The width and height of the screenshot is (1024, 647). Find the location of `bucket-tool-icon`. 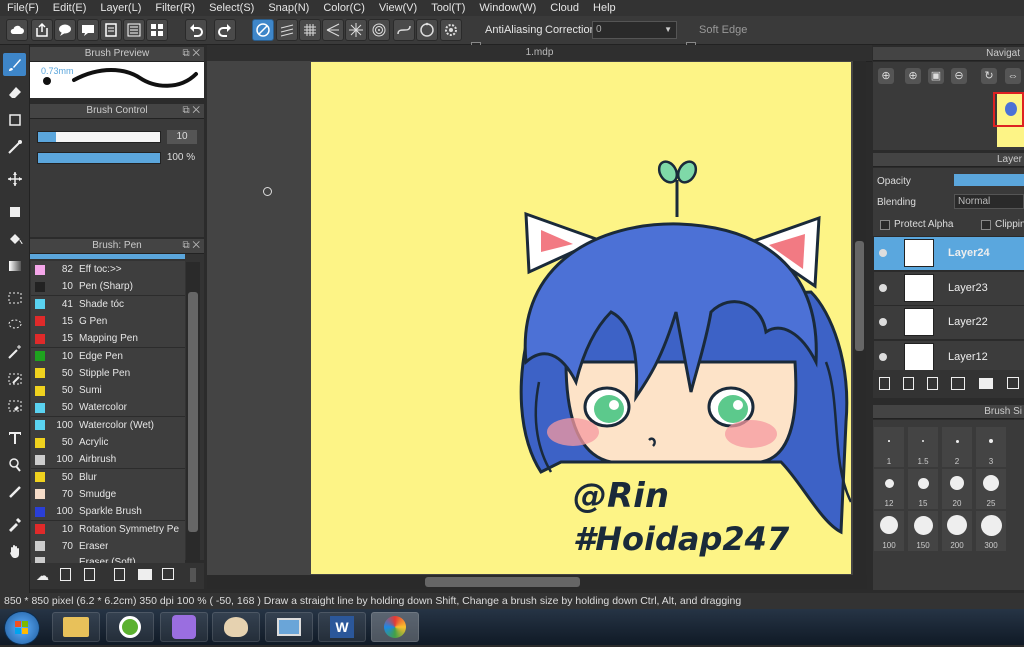

bucket-tool-icon is located at coordinates (14, 238).